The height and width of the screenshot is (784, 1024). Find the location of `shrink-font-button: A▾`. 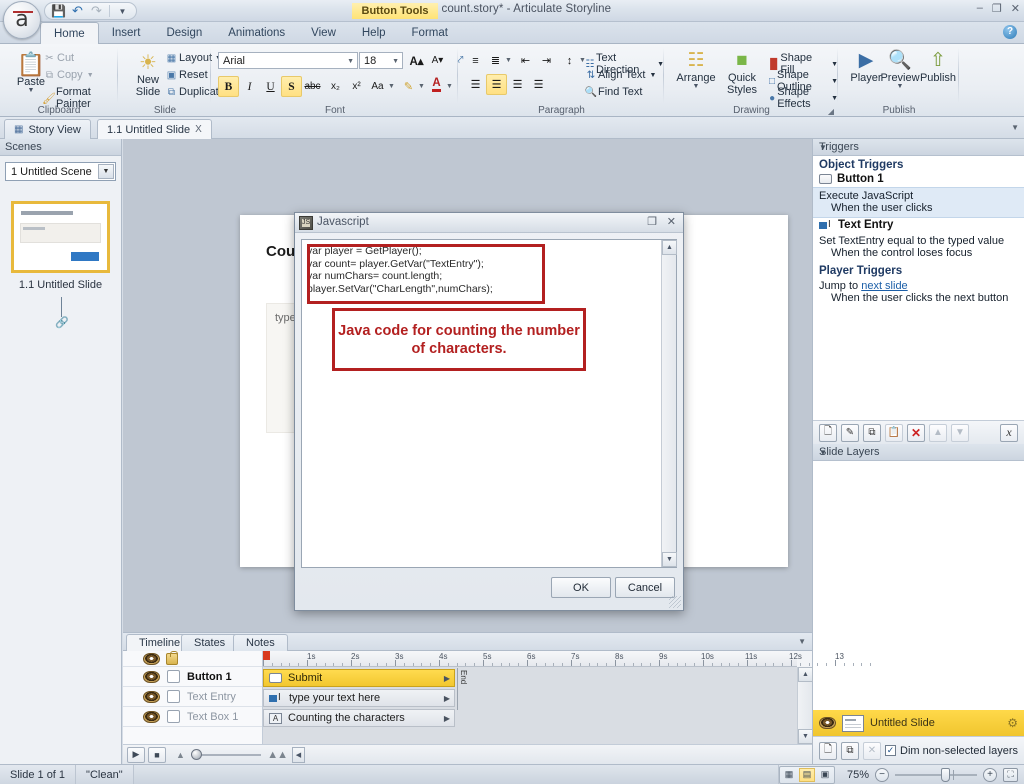

shrink-font-button: A▾ is located at coordinates (437, 60).